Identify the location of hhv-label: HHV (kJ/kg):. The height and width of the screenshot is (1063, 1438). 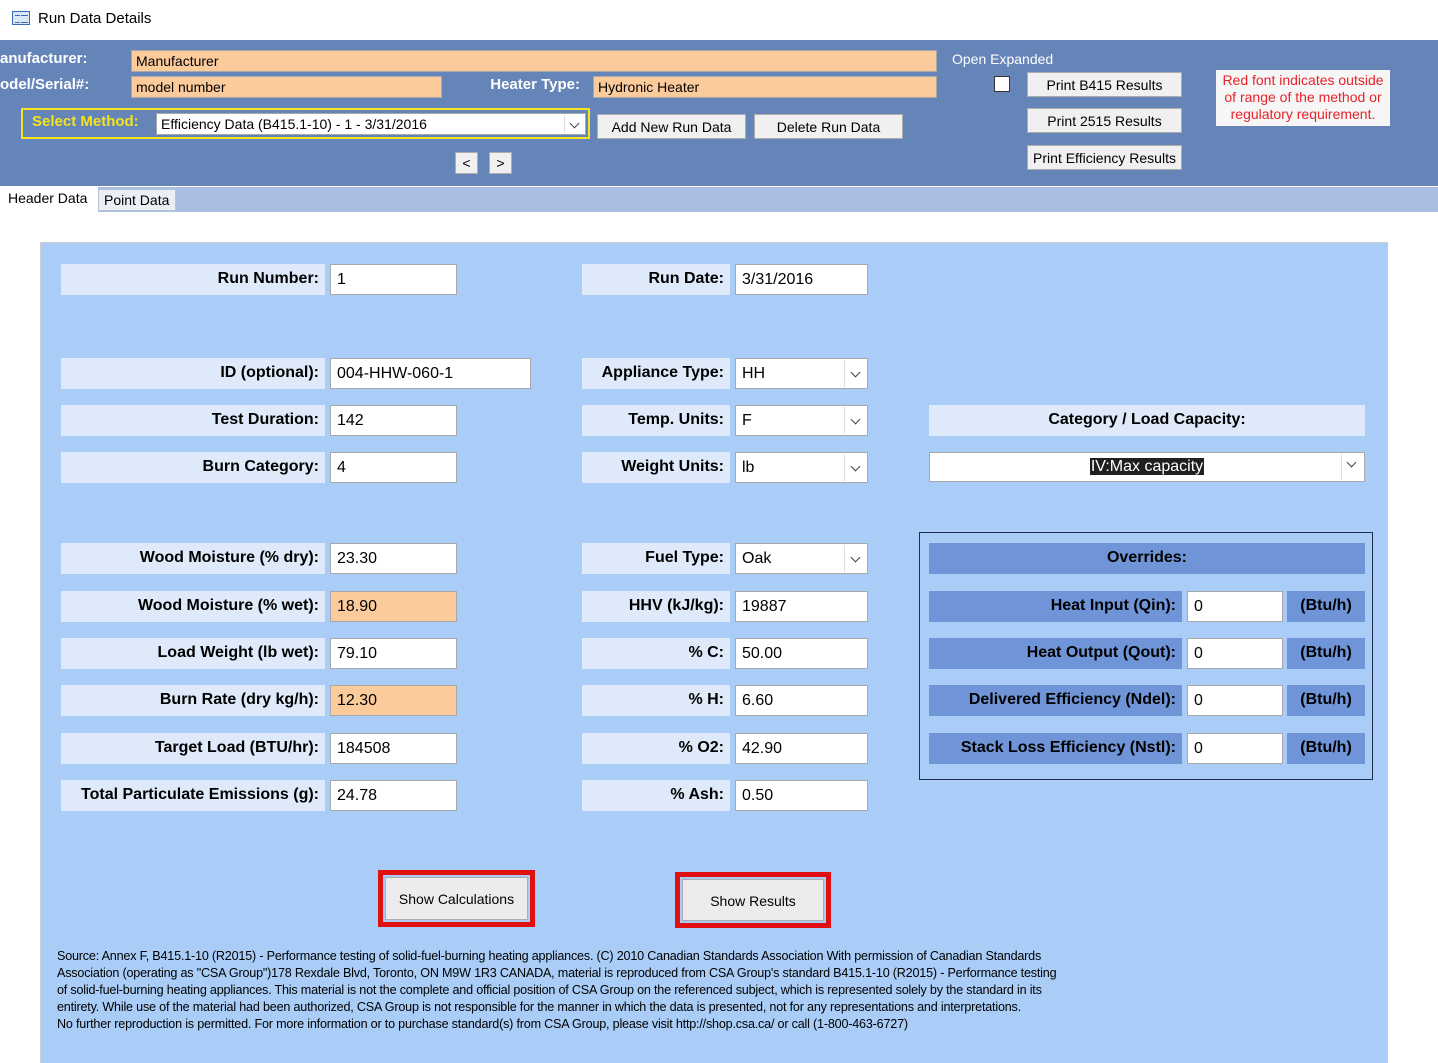
(656, 606).